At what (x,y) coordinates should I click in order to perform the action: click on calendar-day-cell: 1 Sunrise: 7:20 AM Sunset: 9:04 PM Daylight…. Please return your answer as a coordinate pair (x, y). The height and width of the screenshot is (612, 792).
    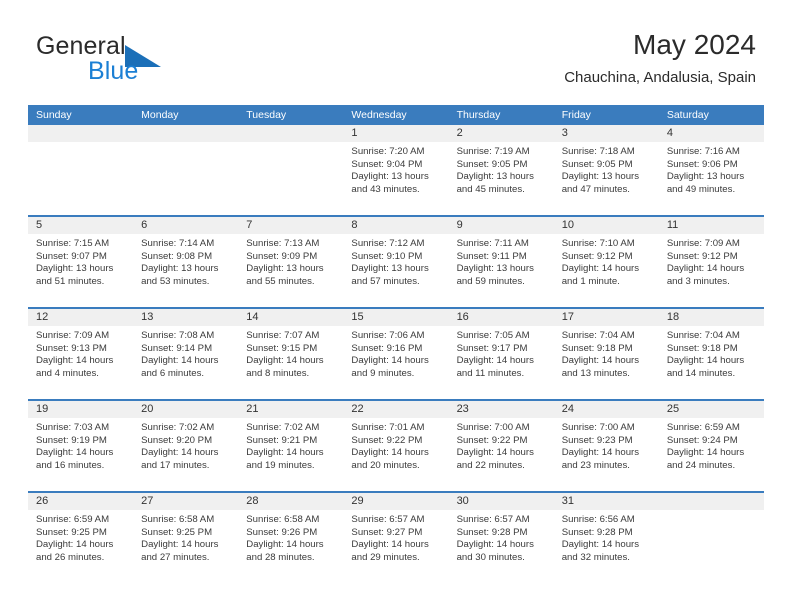
    Looking at the image, I should click on (395, 170).